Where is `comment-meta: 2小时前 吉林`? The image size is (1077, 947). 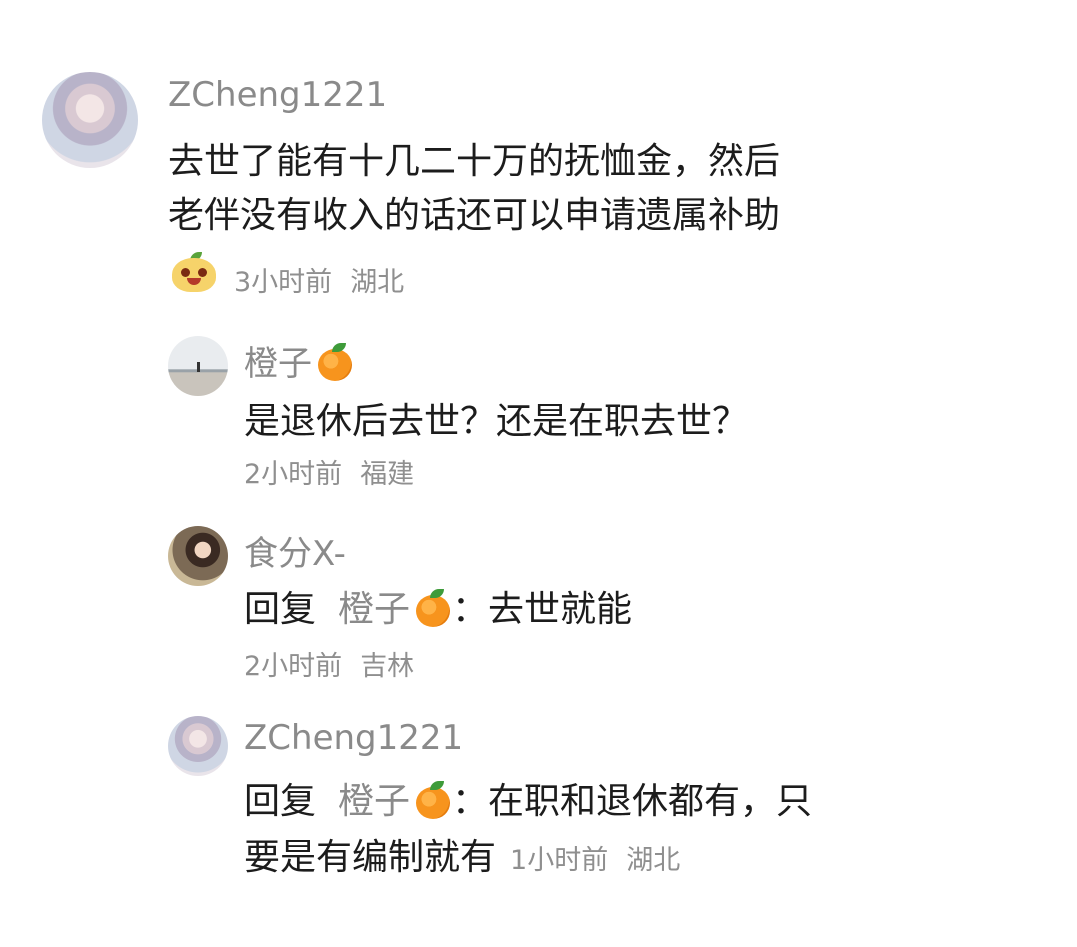
comment-meta: 2小时前 吉林 is located at coordinates (338, 663).